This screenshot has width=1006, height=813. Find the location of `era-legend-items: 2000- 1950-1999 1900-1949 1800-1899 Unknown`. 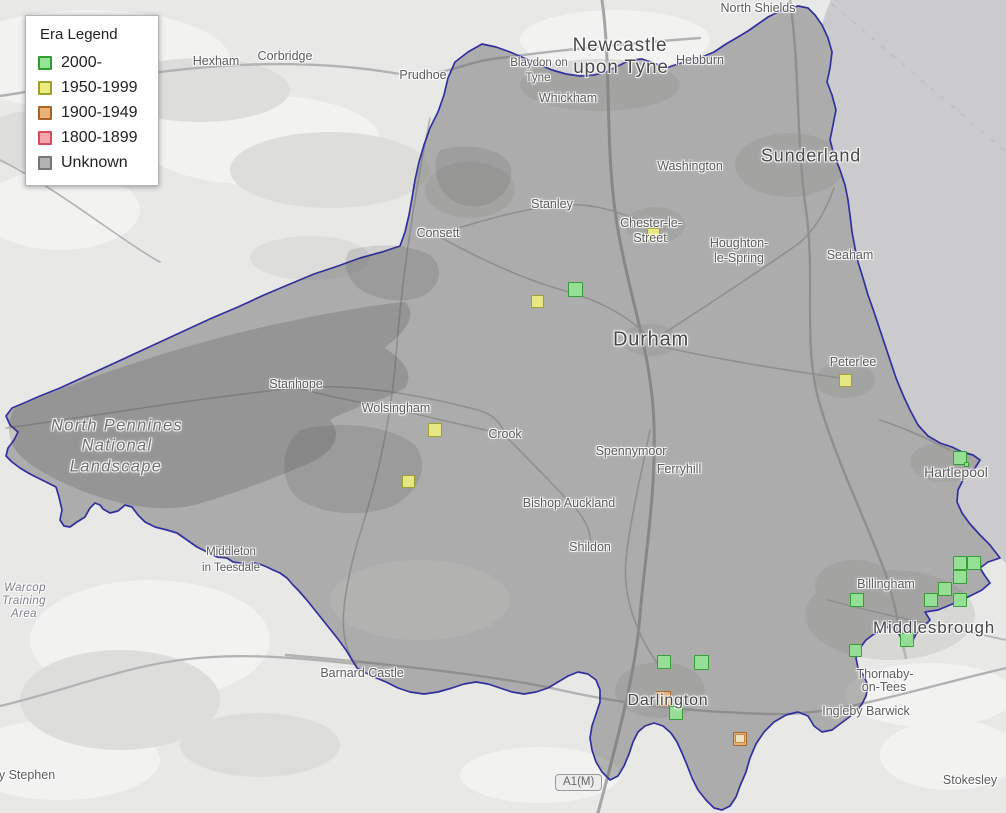

era-legend-items: 2000- 1950-1999 1900-1949 1800-1899 Unknown is located at coordinates (91, 112).